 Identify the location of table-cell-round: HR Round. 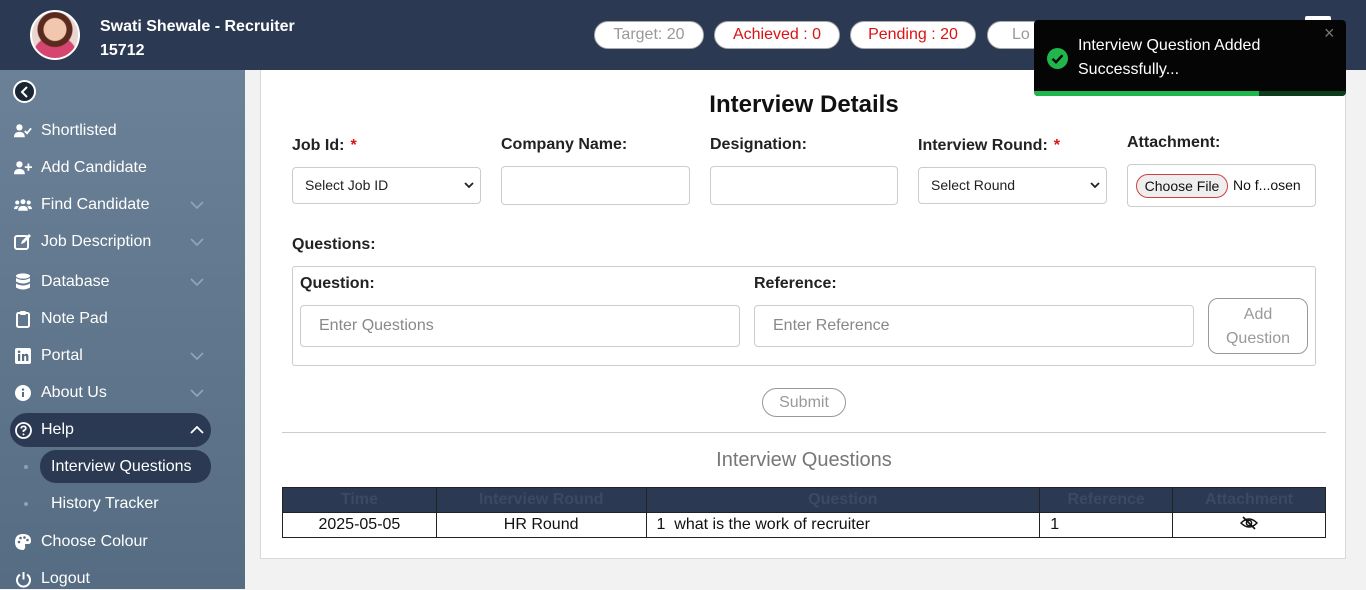
(541, 525).